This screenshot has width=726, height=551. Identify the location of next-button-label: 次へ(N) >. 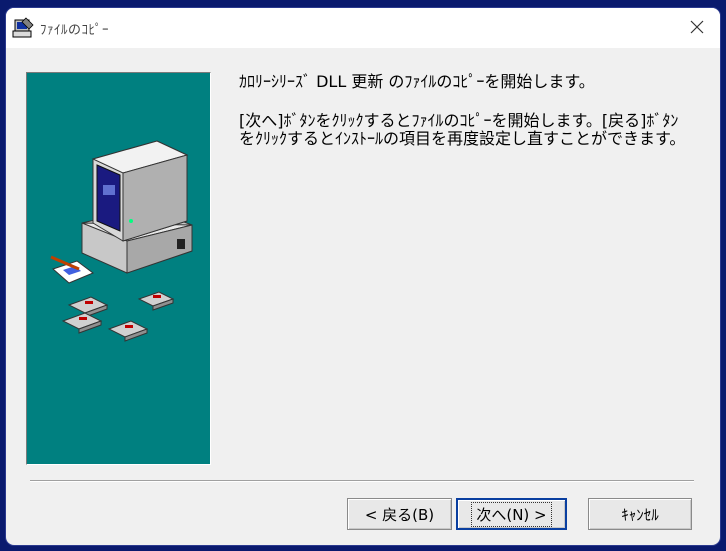
(511, 514).